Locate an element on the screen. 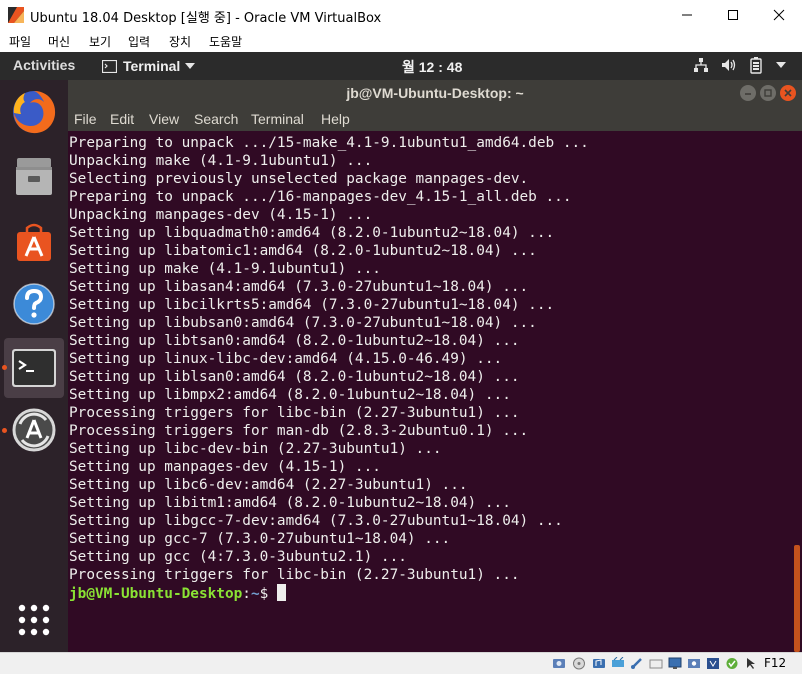 Image resolution: width=802 pixels, height=674 pixels. video-capture-icon is located at coordinates (694, 663).